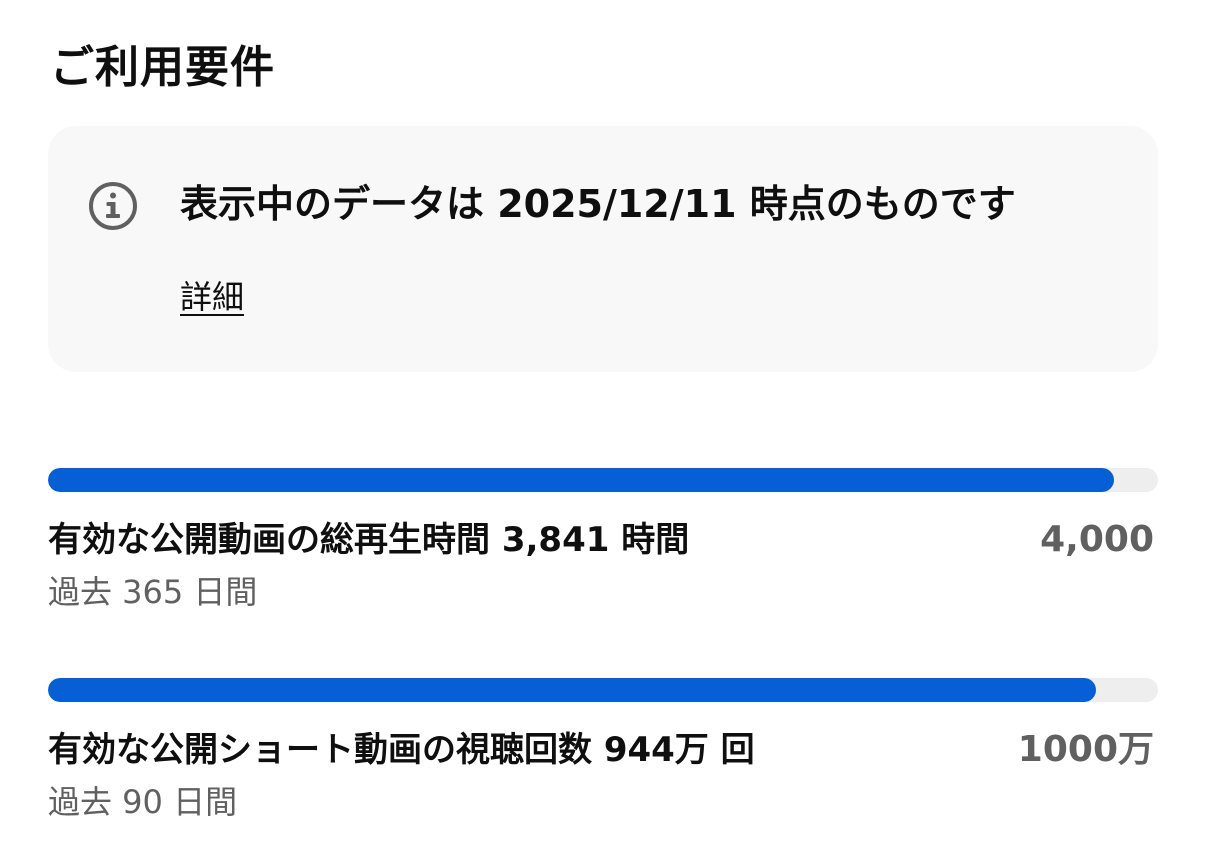 The width and height of the screenshot is (1206, 842). I want to click on section-title: ご利用要件, so click(162, 67).